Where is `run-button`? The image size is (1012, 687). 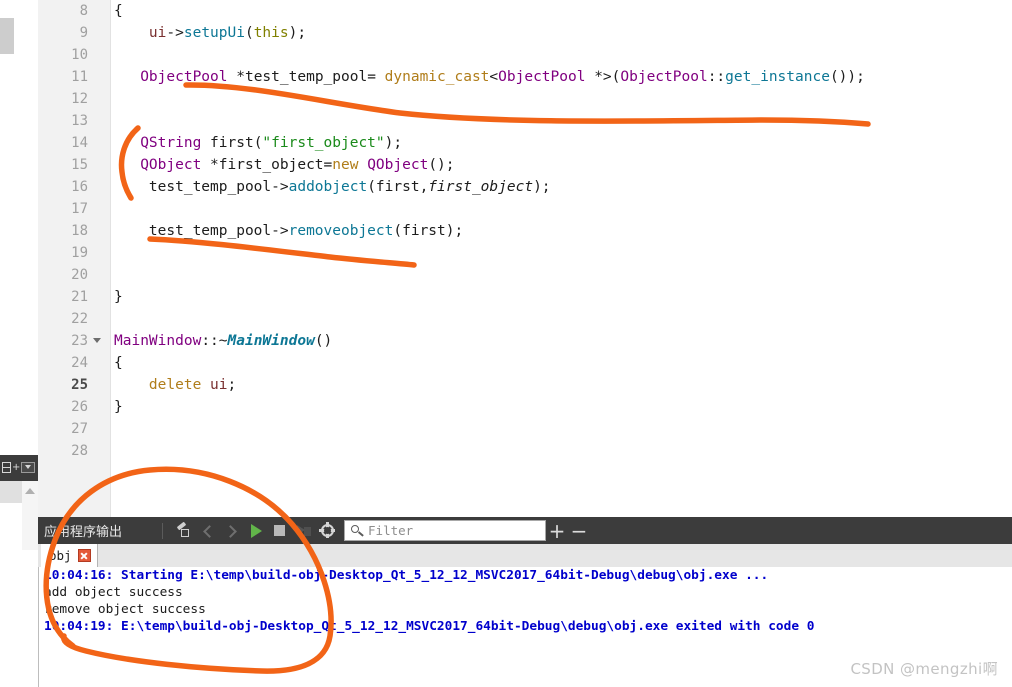 run-button is located at coordinates (255, 530).